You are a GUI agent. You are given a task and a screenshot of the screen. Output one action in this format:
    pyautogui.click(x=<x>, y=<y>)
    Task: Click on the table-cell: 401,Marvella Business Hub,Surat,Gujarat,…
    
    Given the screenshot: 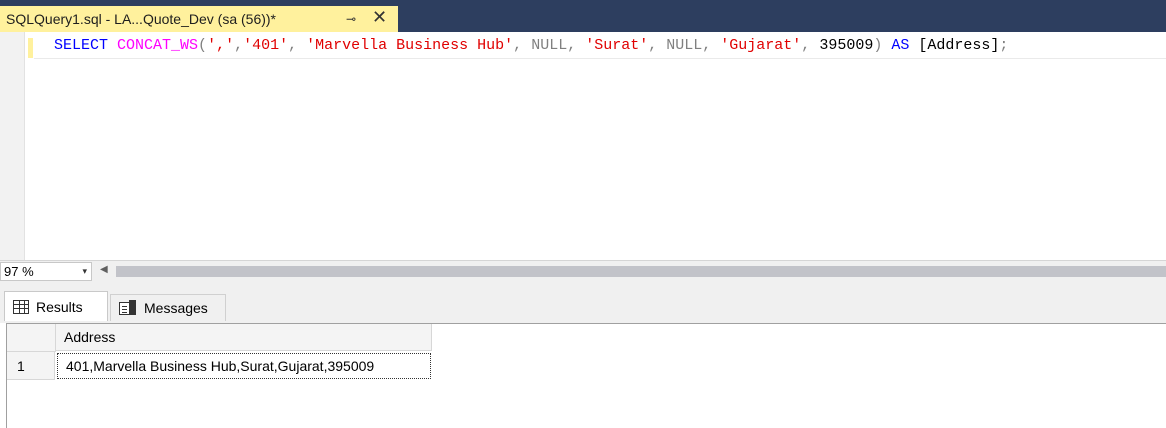 What is the action you would take?
    pyautogui.click(x=244, y=366)
    